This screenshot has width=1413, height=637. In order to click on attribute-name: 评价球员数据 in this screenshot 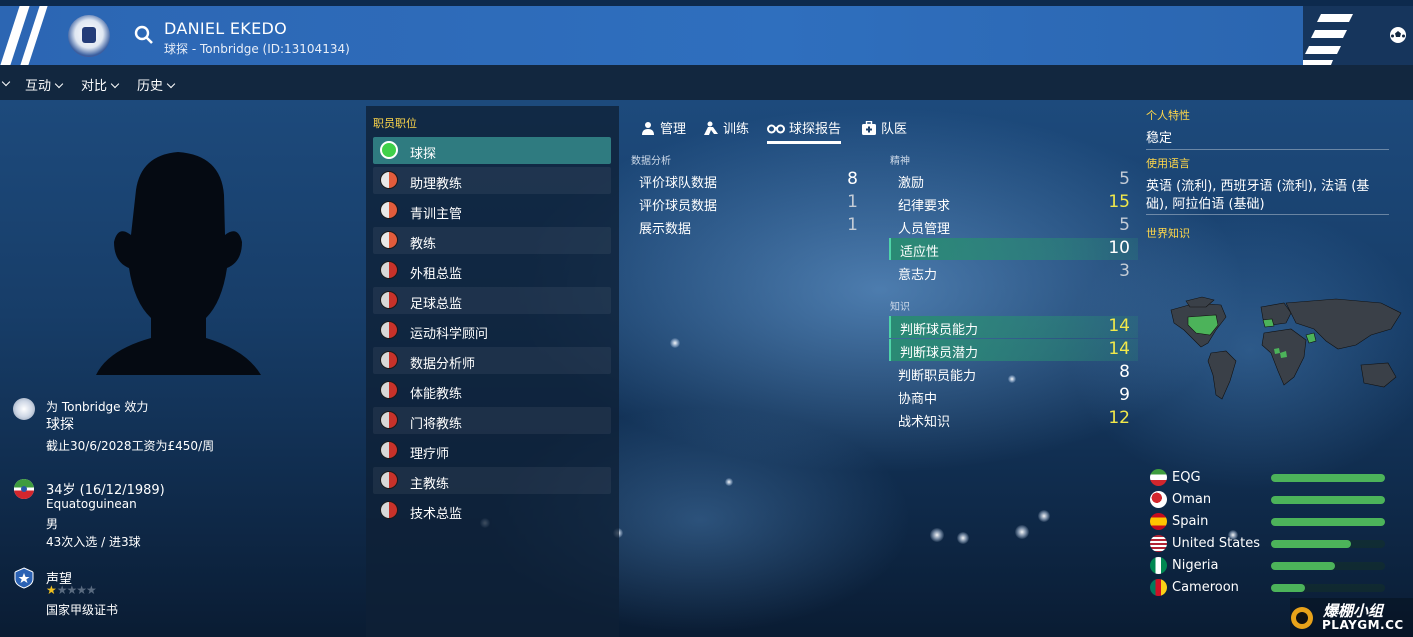, I will do `click(678, 206)`.